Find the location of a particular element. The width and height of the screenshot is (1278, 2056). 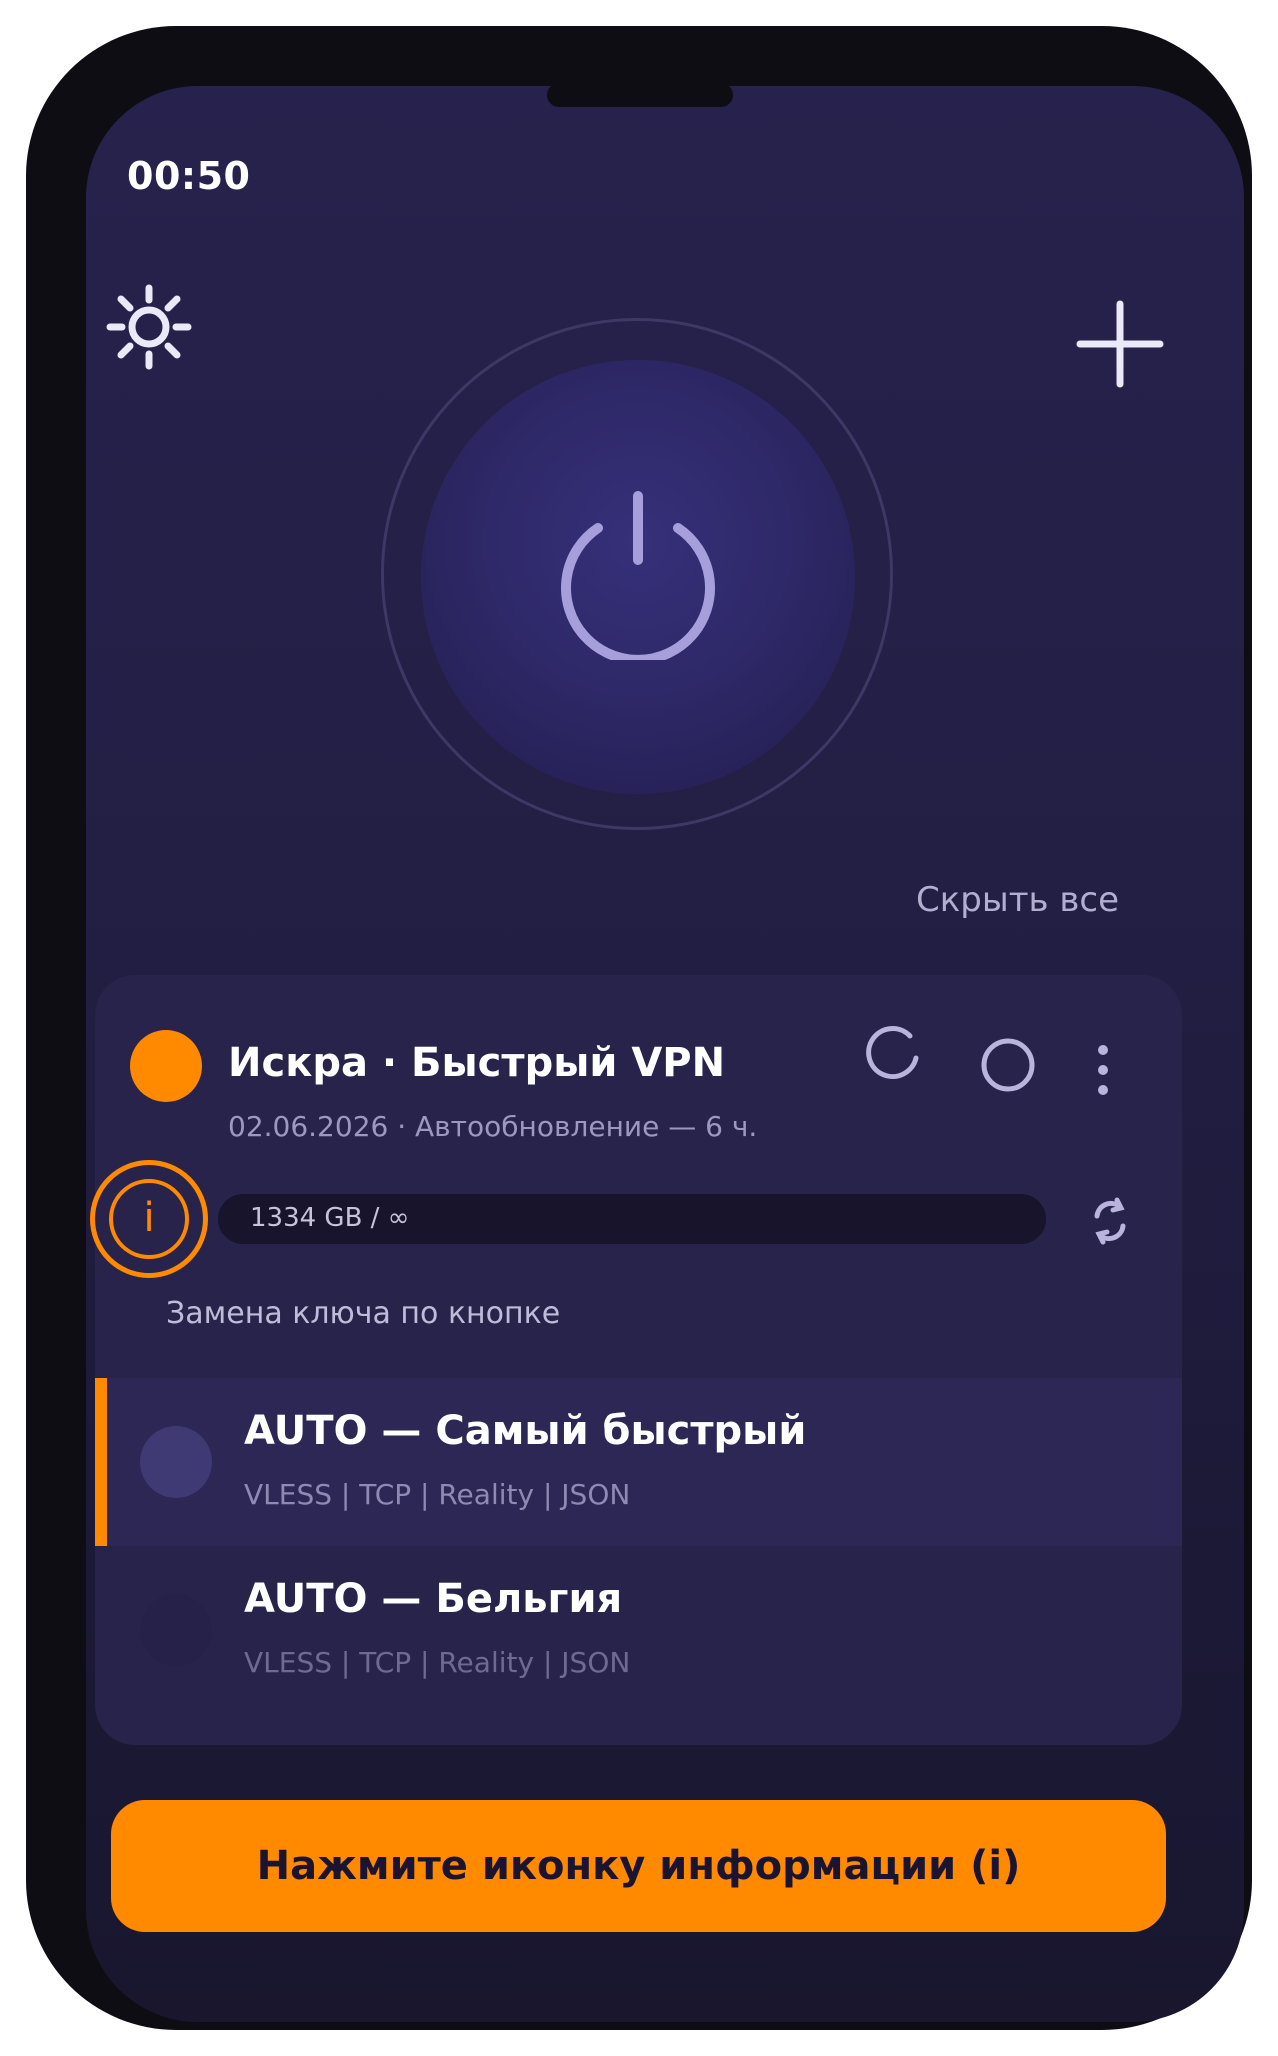

key-replacement-note: Замена ключа по кнопке is located at coordinates (363, 1313).